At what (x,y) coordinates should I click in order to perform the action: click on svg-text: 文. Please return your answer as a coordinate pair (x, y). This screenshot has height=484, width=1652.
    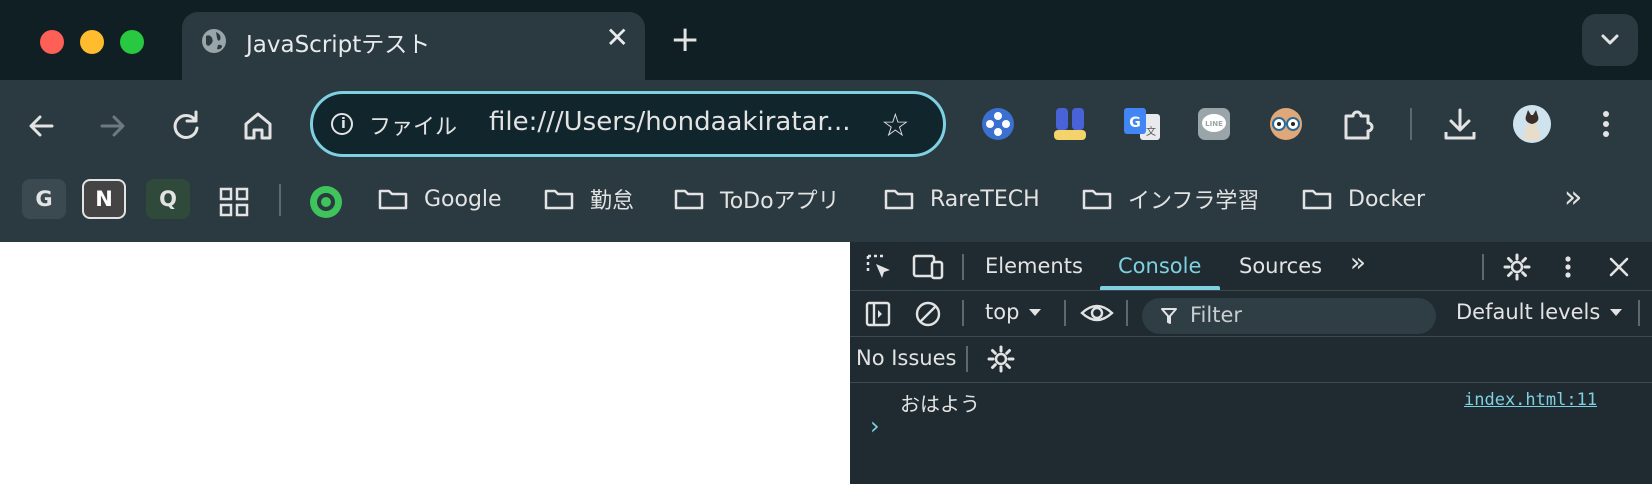
    Looking at the image, I should click on (1151, 131).